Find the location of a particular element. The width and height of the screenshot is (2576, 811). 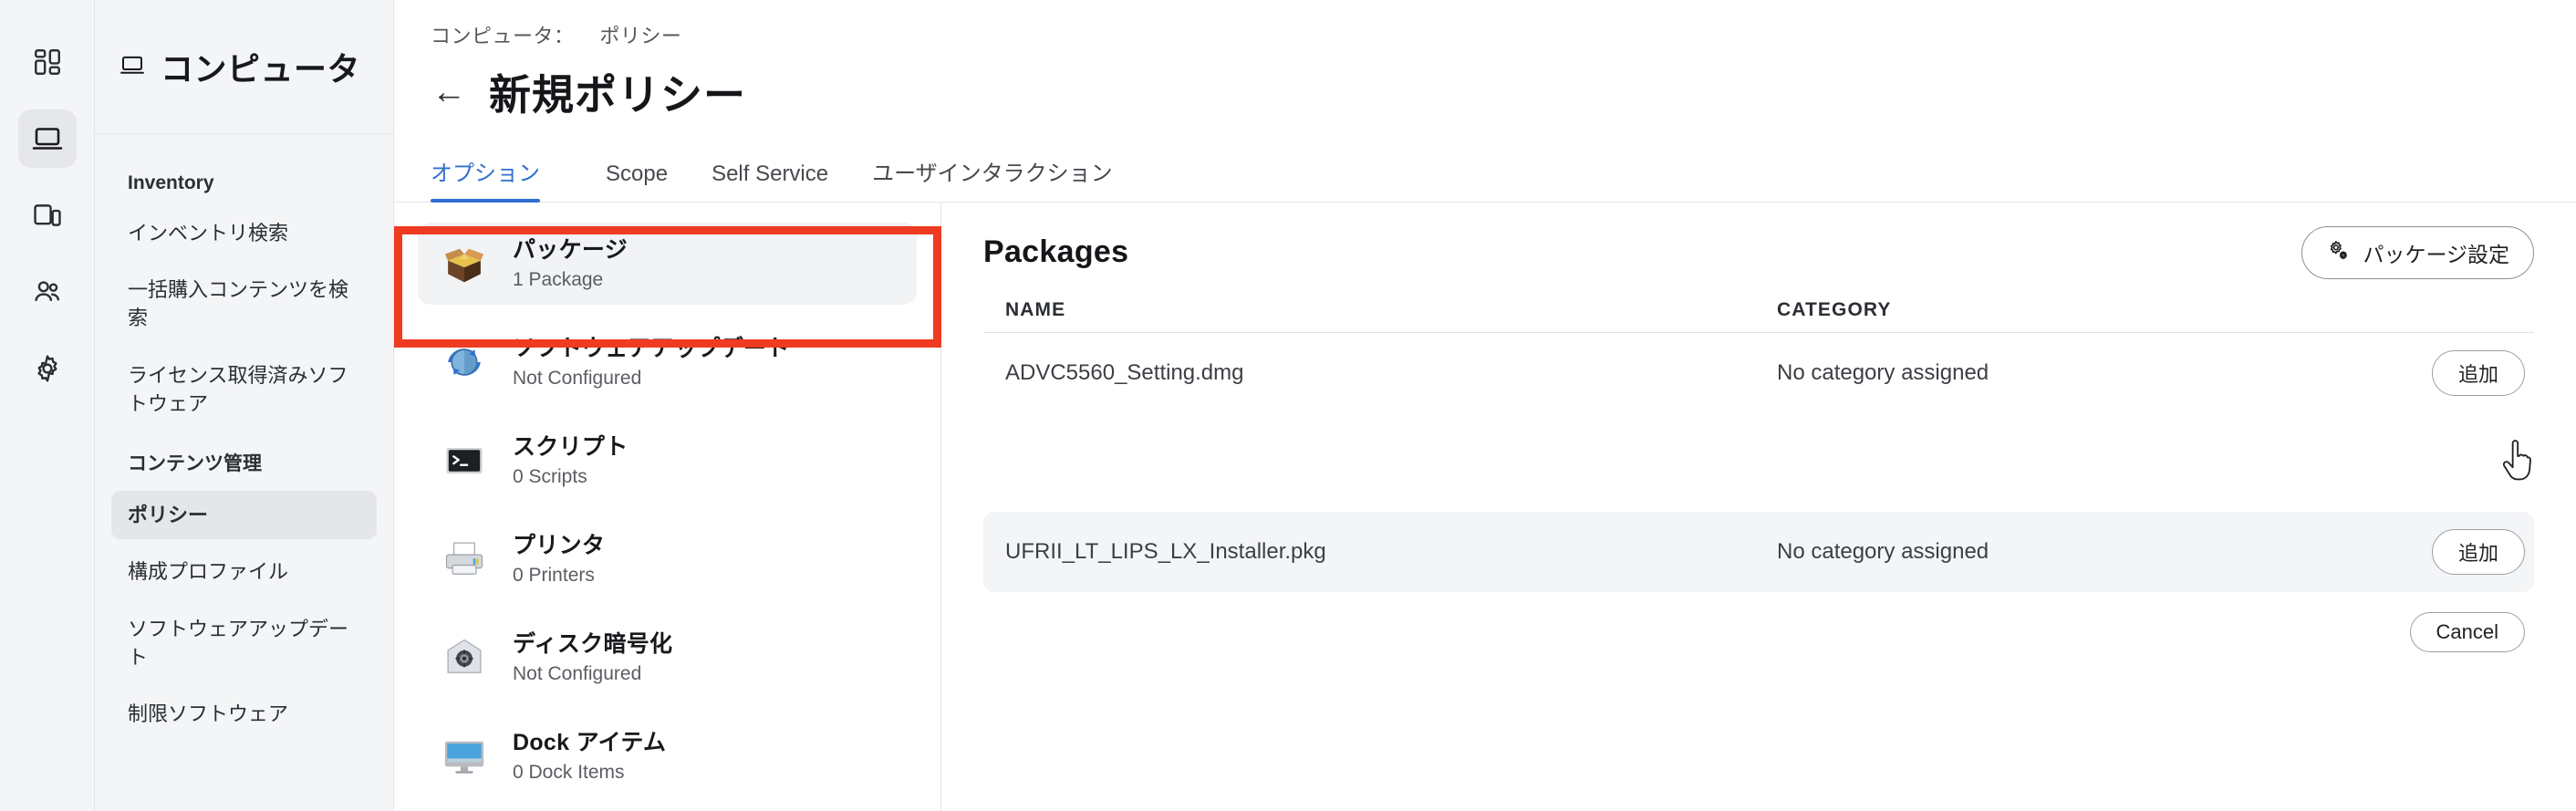

sidebar-group-label-inventory: Inventory is located at coordinates (171, 182).